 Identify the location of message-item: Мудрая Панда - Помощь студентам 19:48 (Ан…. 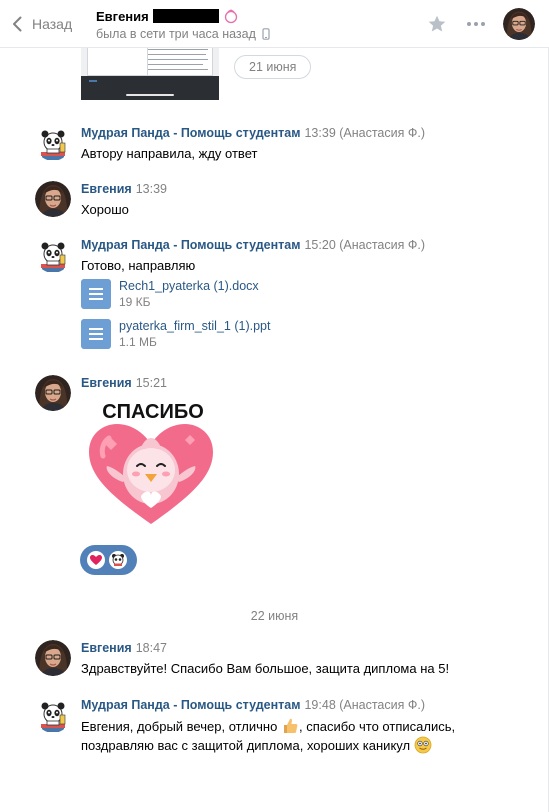
(285, 727).